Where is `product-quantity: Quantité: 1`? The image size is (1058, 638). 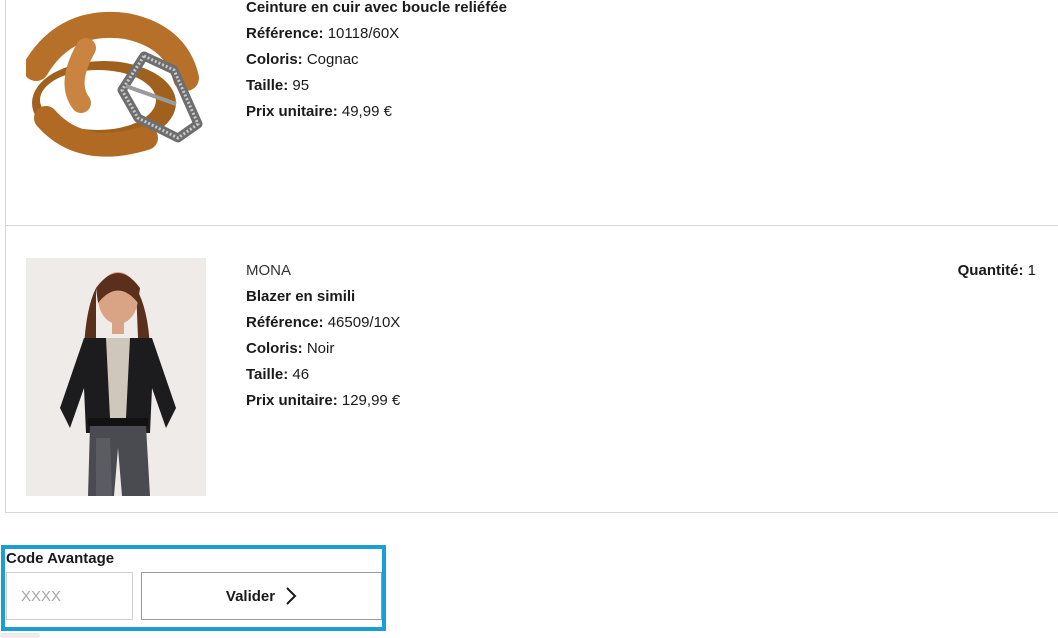
product-quantity: Quantité: 1 is located at coordinates (996, 270).